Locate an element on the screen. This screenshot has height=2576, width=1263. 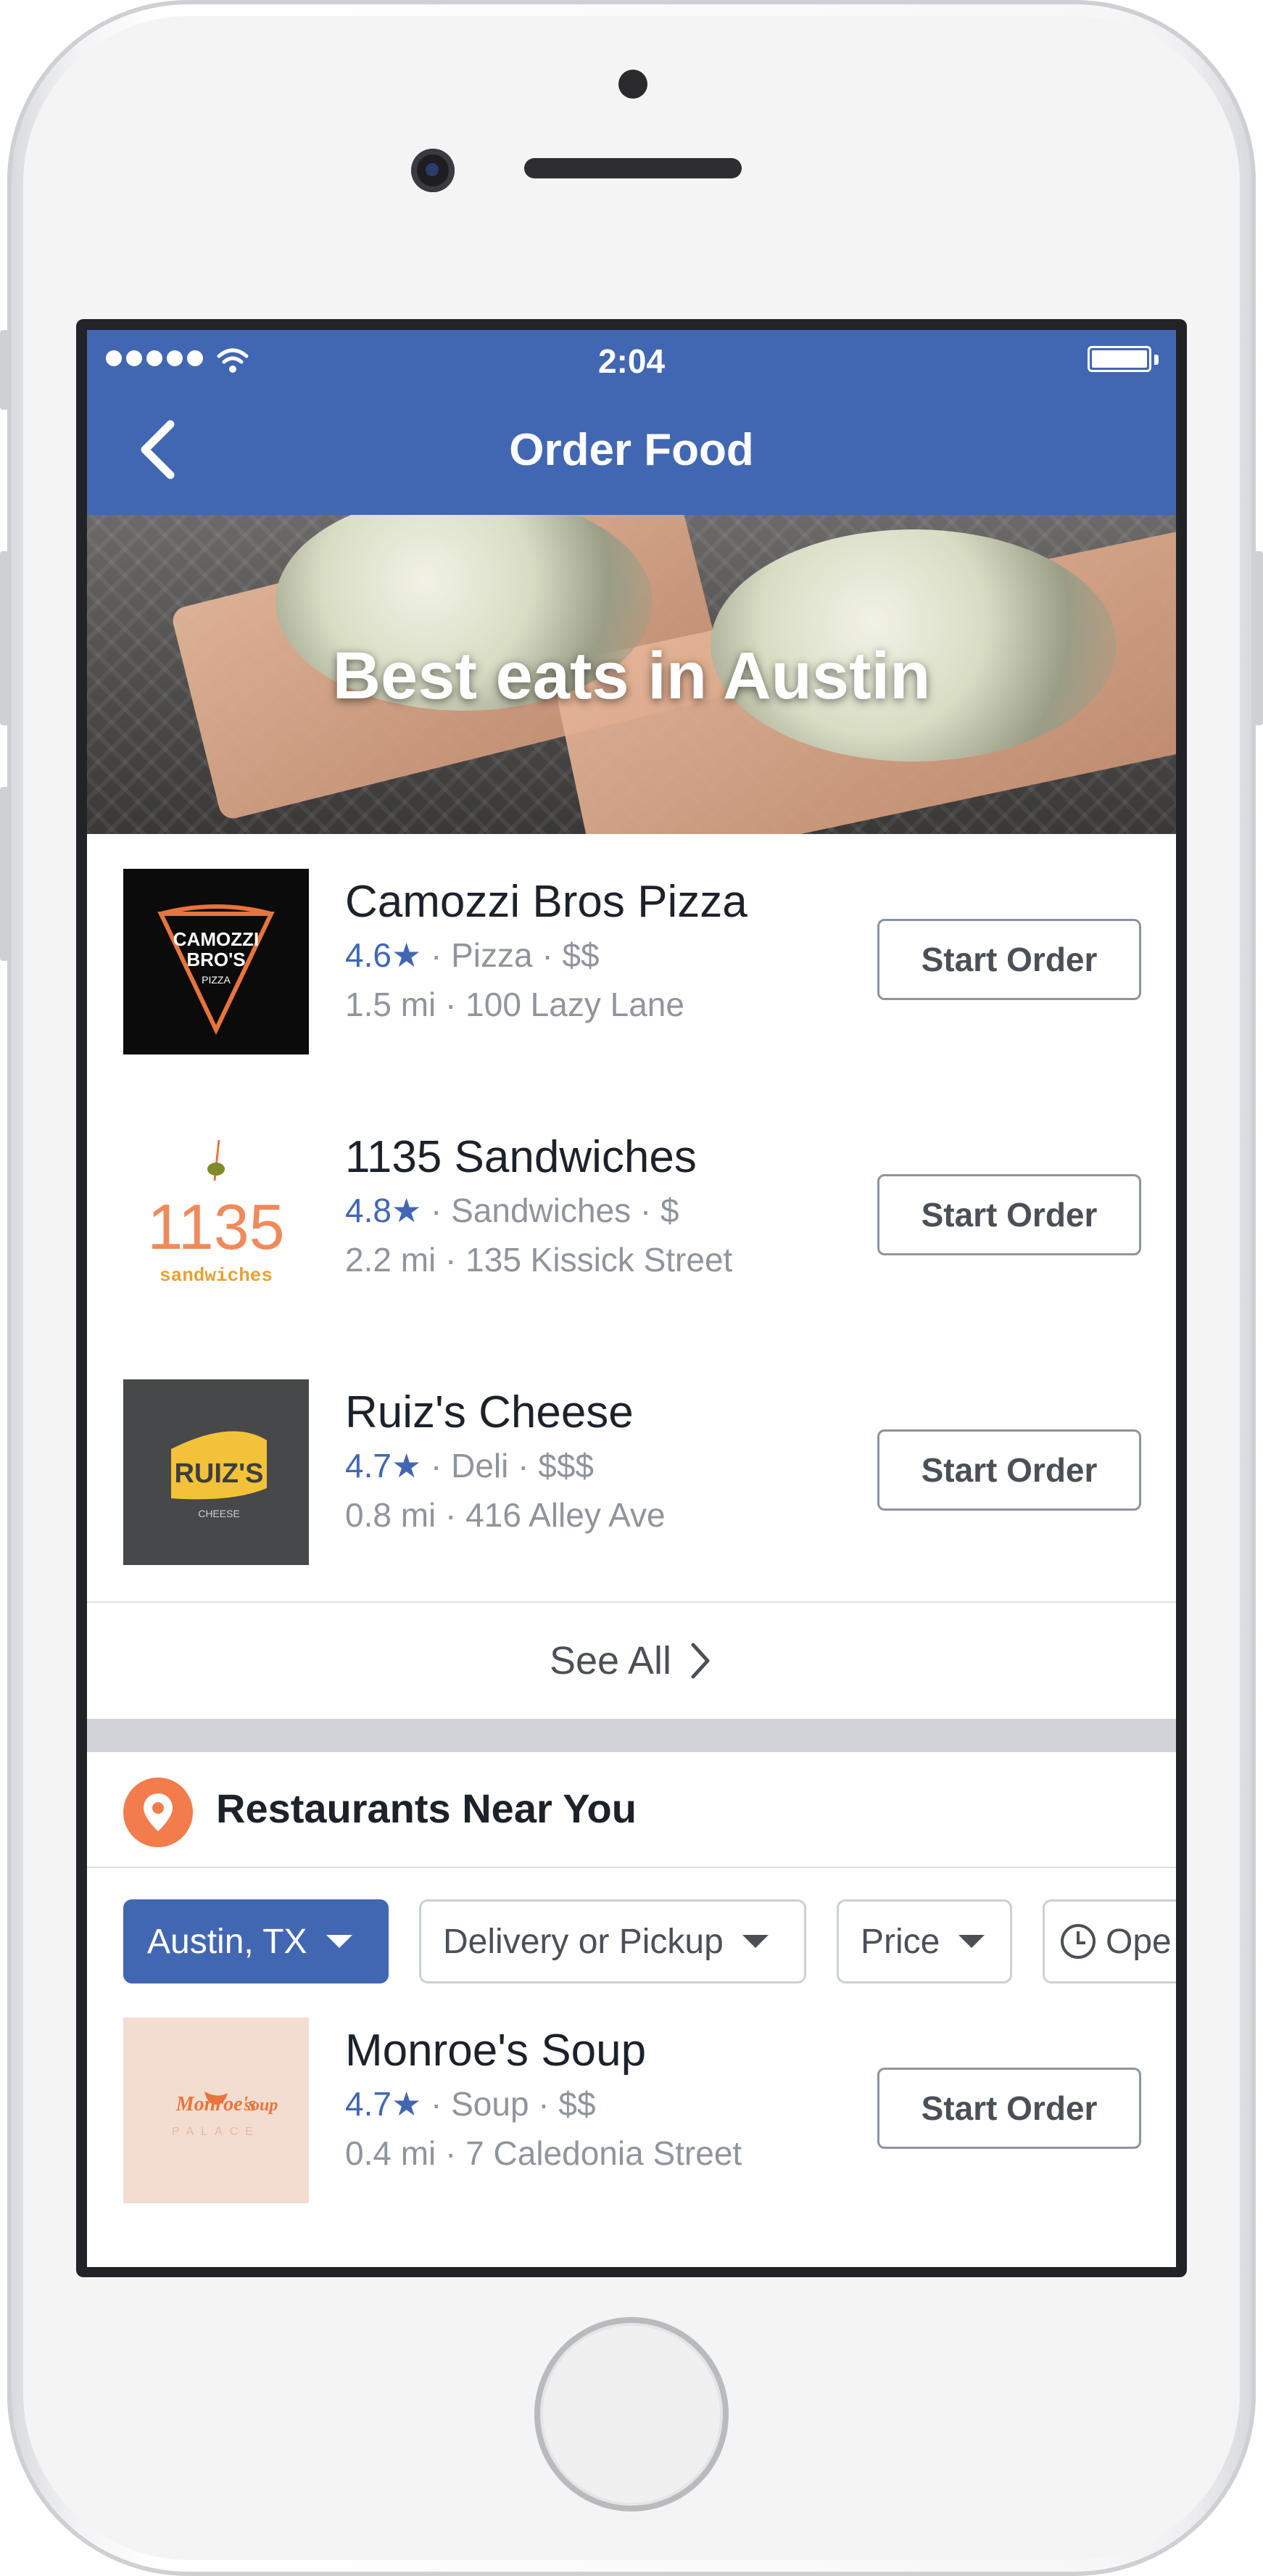
hero-title: Best eats in Austin is located at coordinates (631, 676).